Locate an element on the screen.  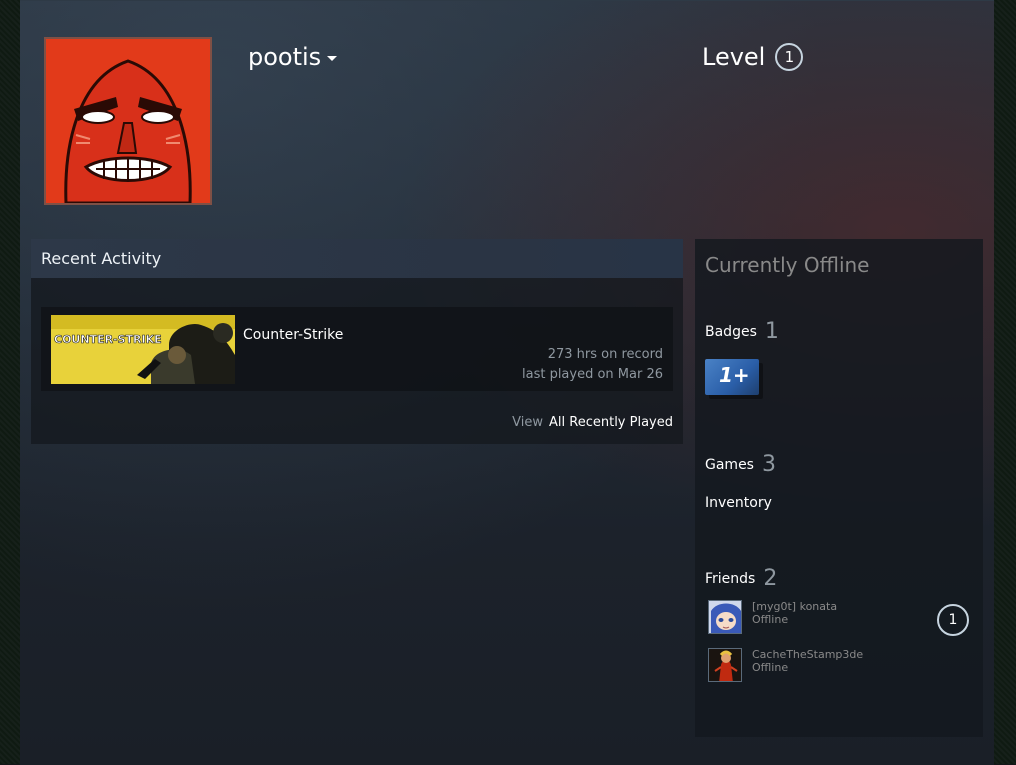
persona-name: pootis is located at coordinates (285, 57).